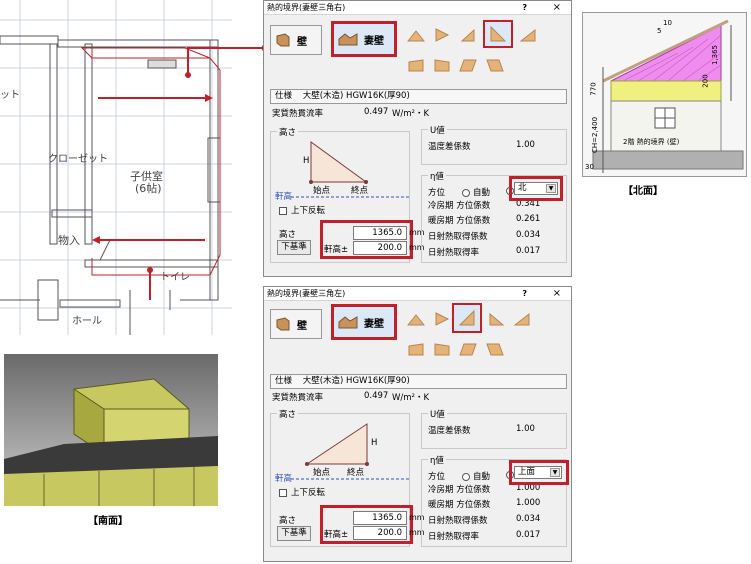 This screenshot has height=564, width=751. Describe the element at coordinates (593, 89) in the screenshot. I see `dim-770: 770` at that location.